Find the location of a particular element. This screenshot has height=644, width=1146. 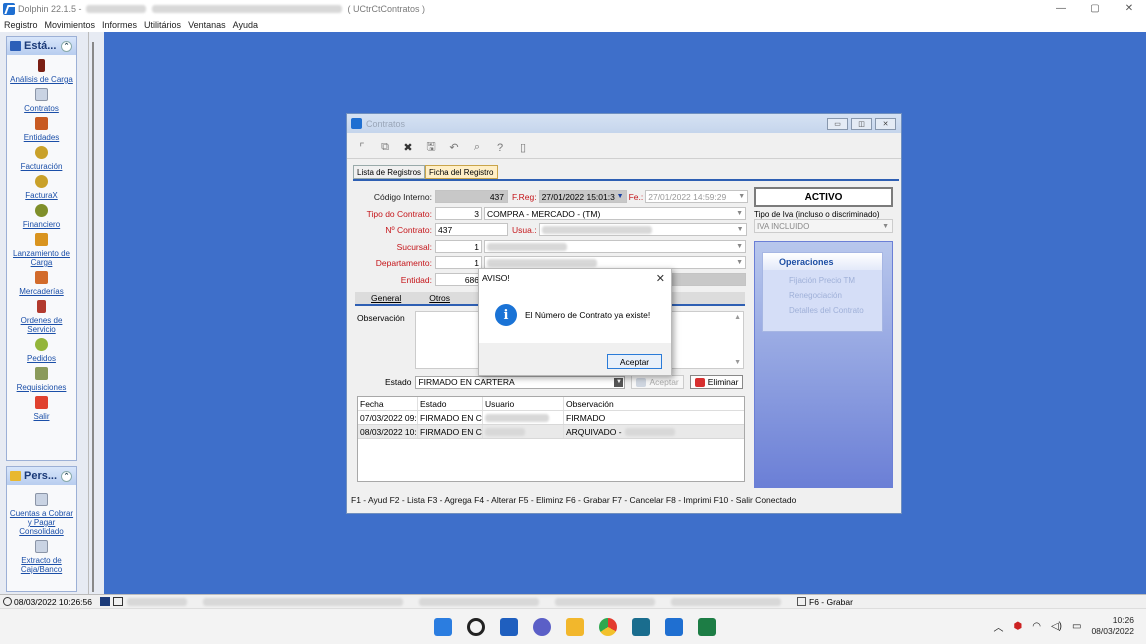

sidebar-splitter is located at coordinates (96, 313).